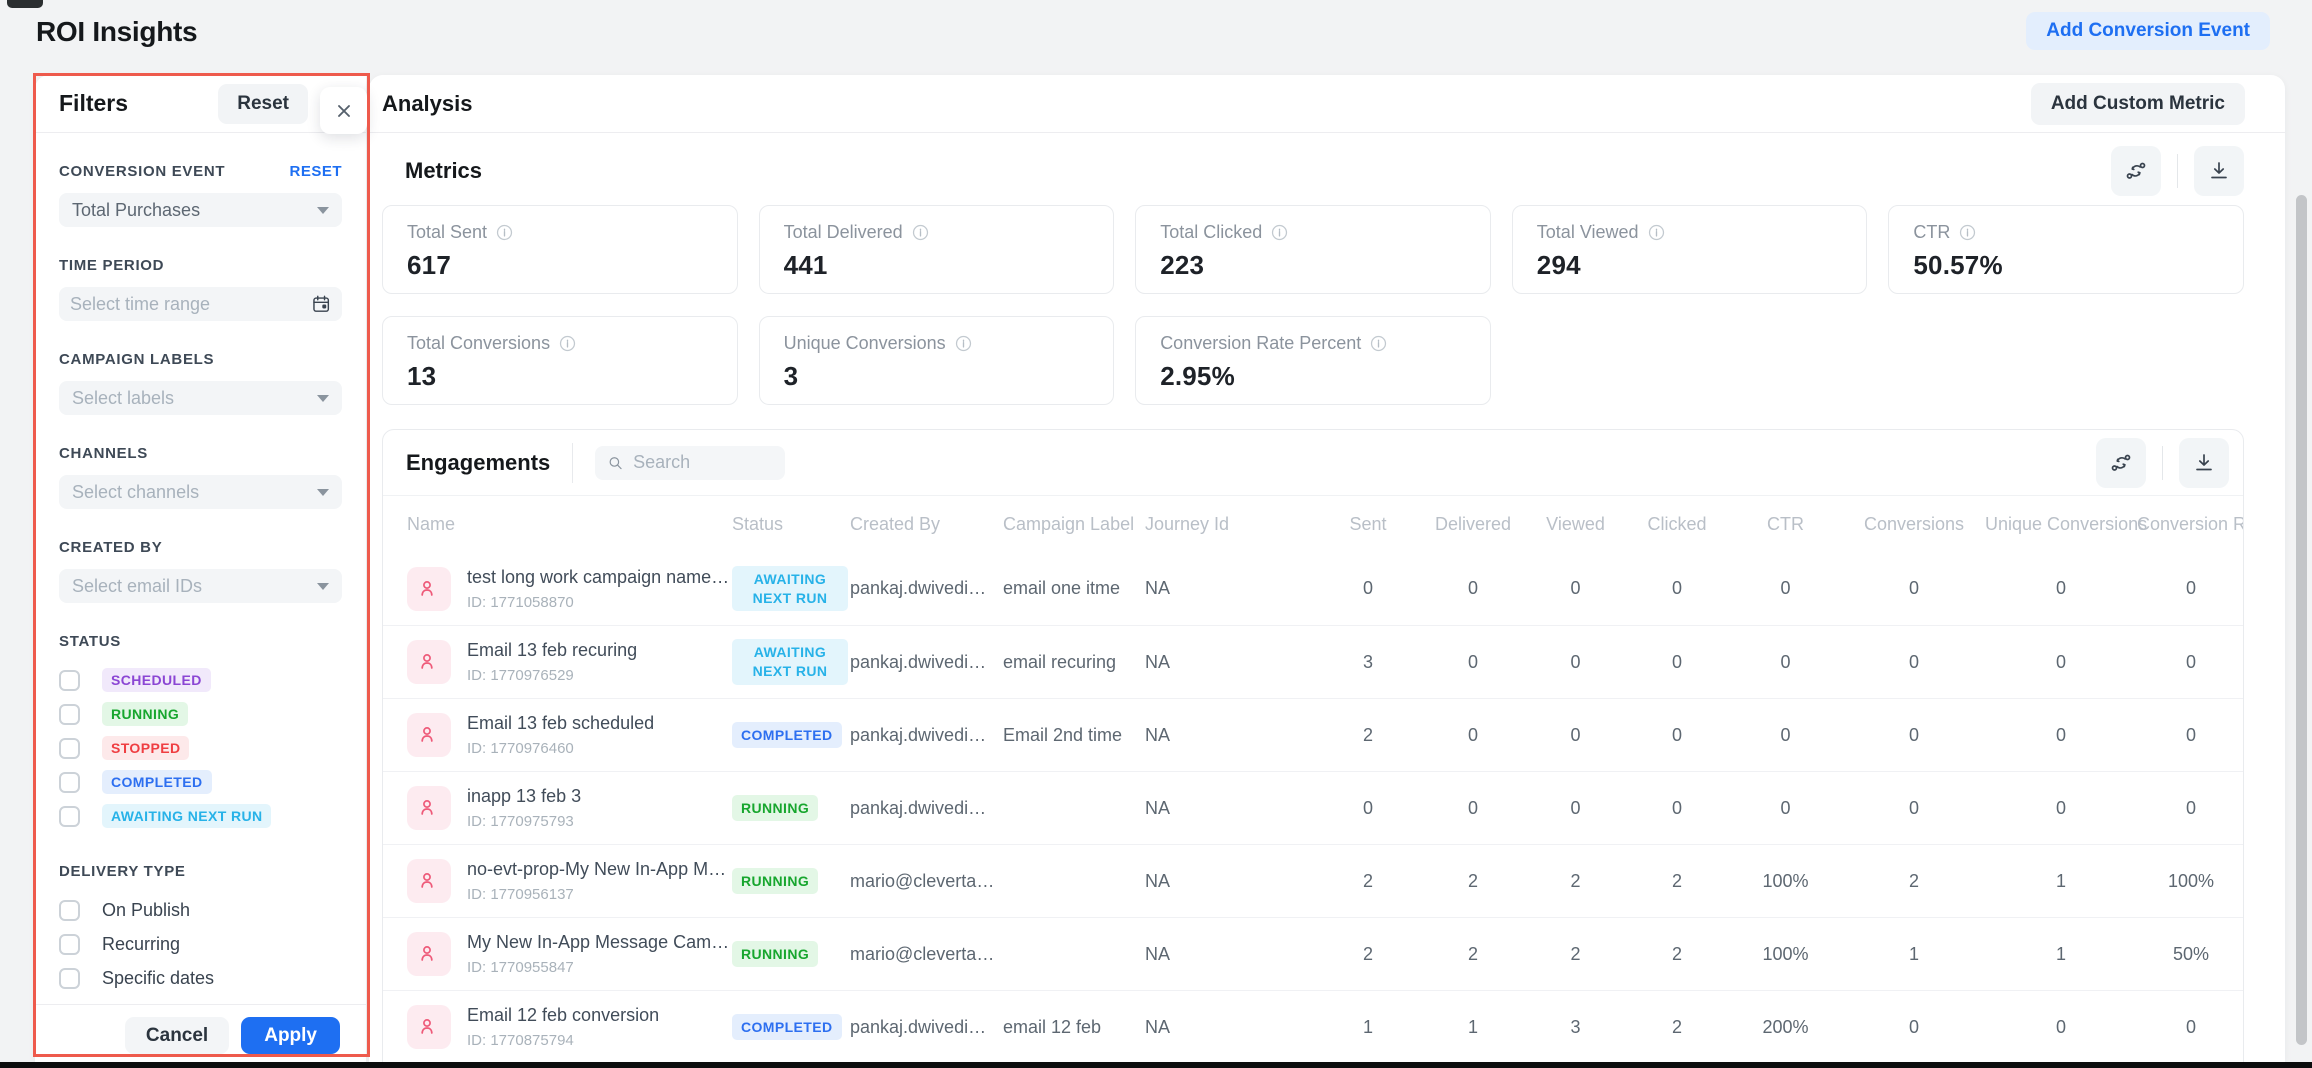 The image size is (2312, 1068). I want to click on campaign-labels-label: CAMPAIGN LABELS, so click(137, 359).